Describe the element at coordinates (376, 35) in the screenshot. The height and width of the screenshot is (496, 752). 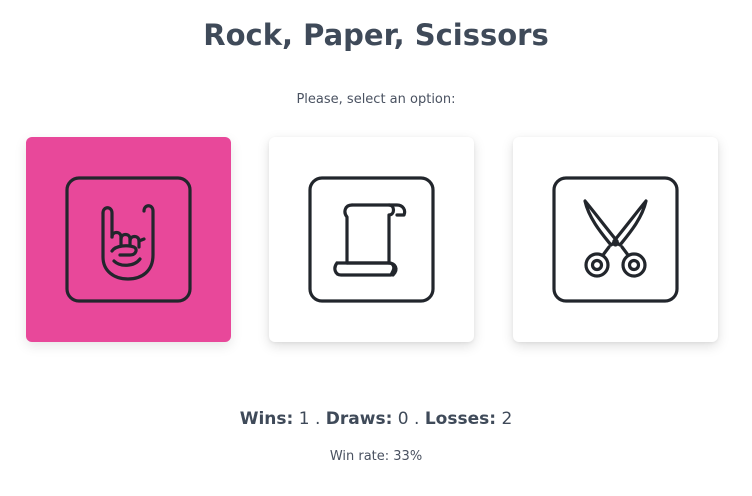
I see `game-title: Rock, Paper, Scissors` at that location.